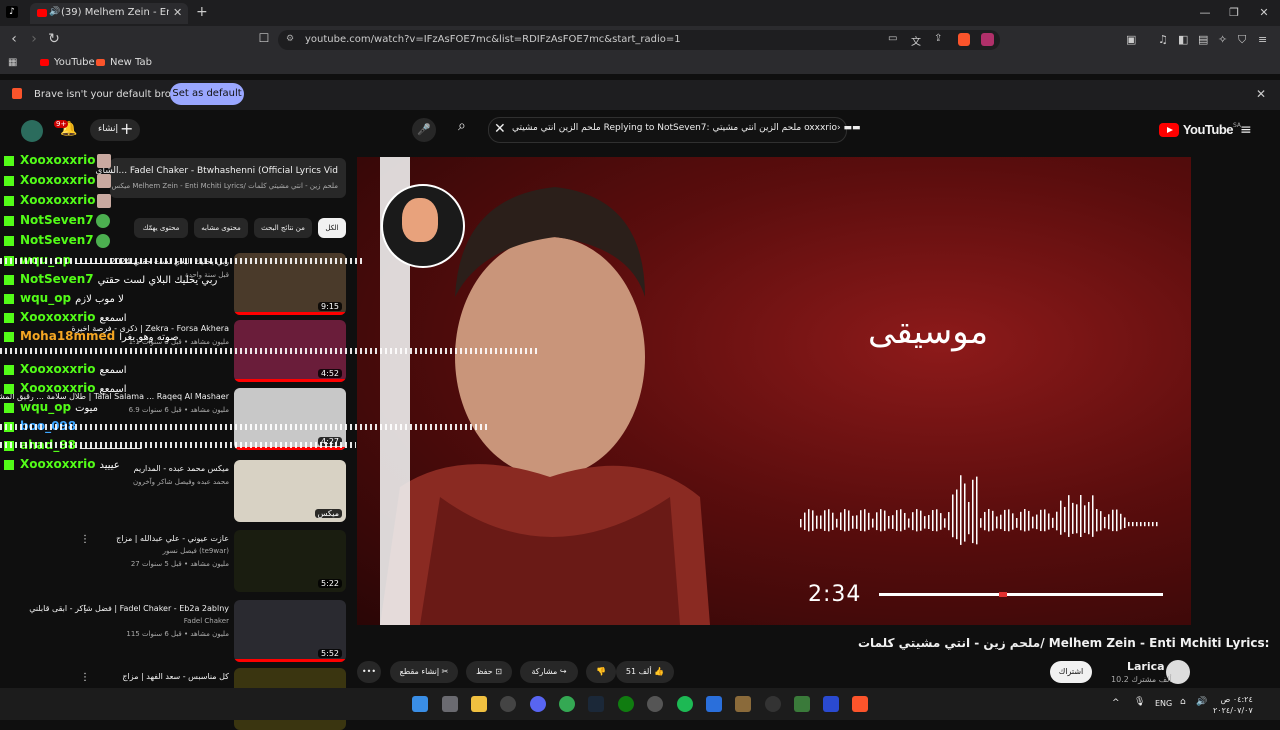  I want to click on wallet-icon: ▤, so click(1203, 39).